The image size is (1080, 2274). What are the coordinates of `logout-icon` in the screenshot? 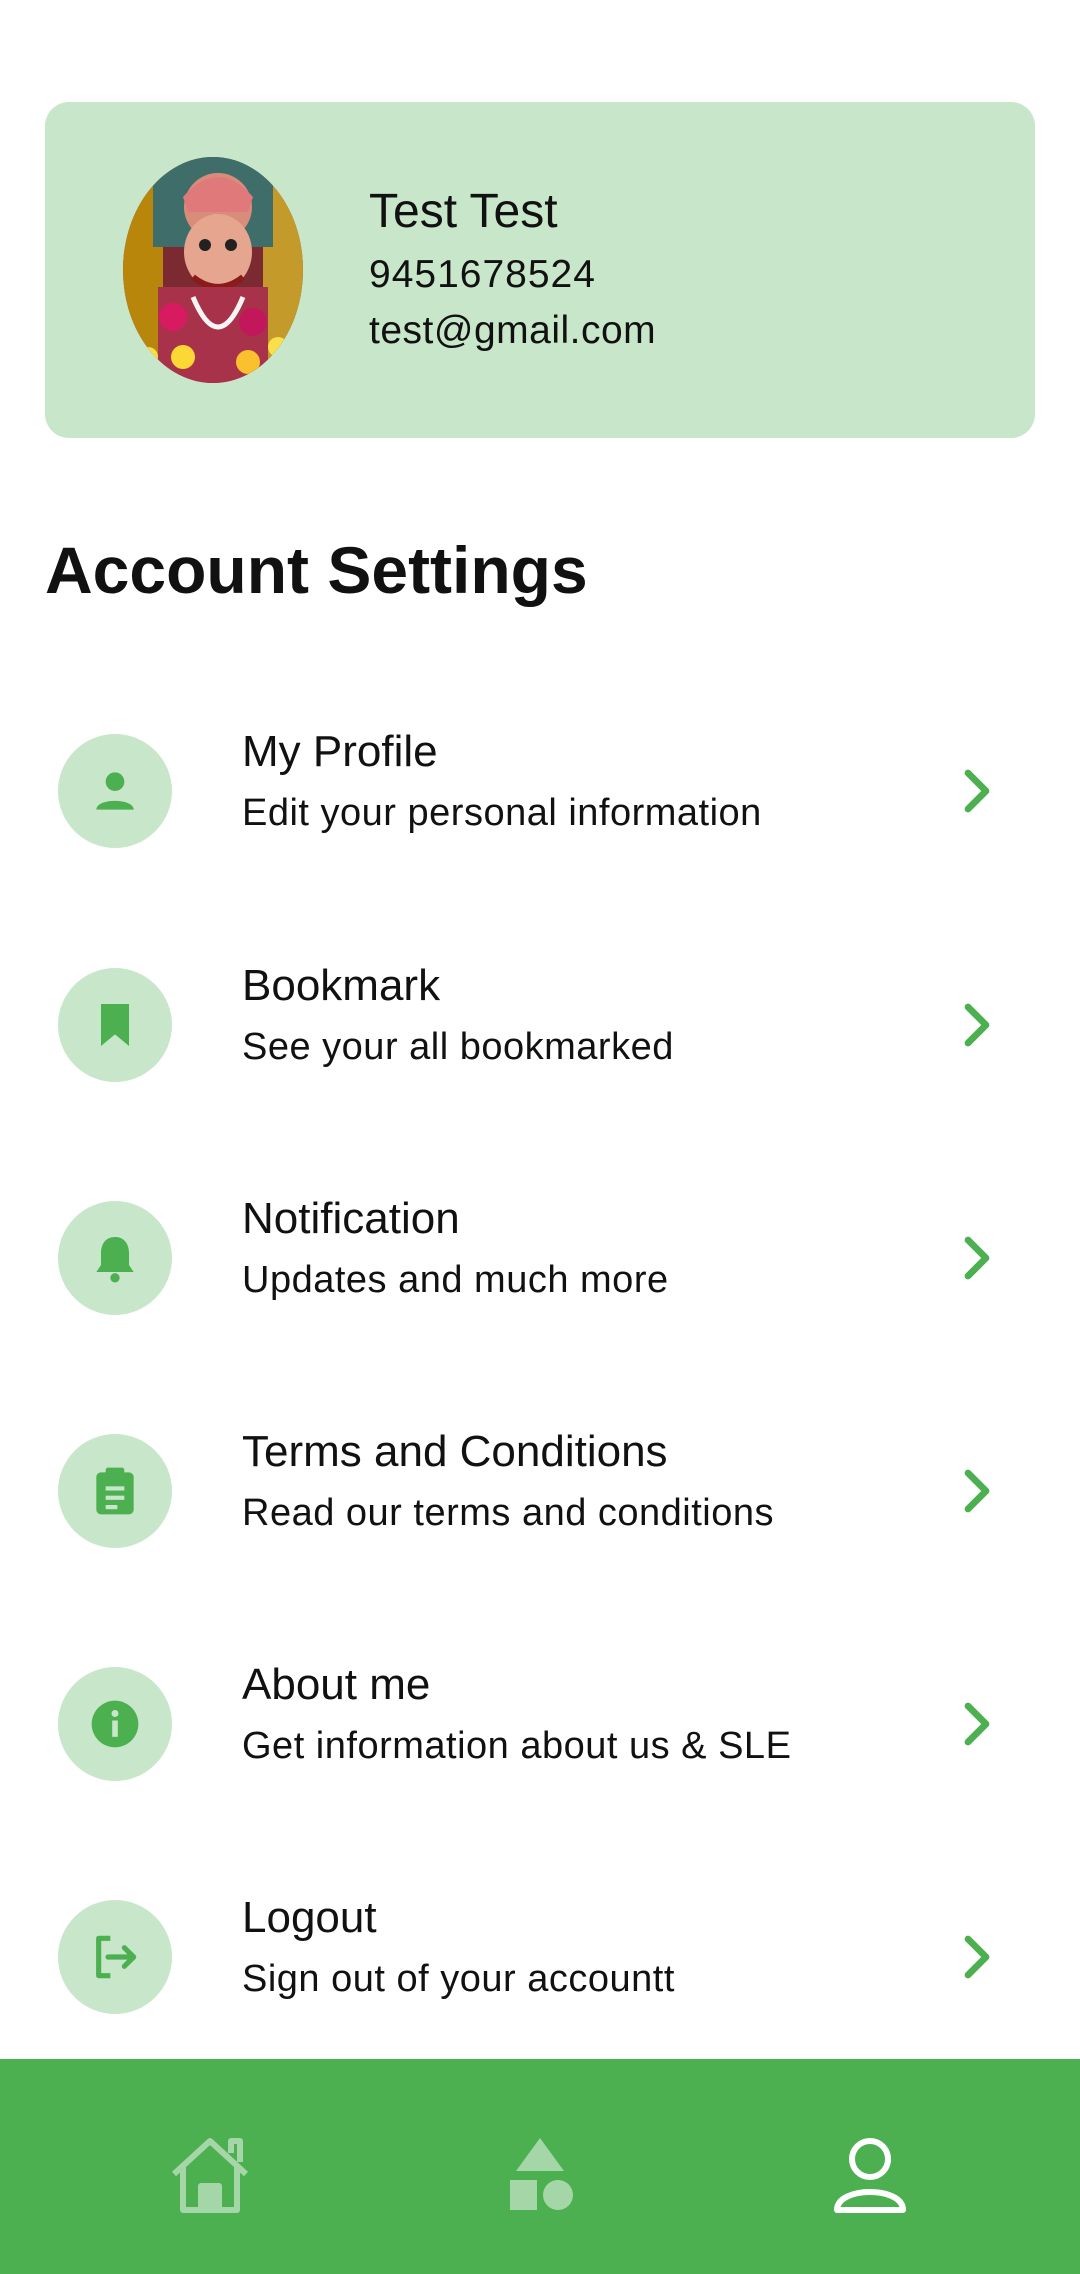 It's located at (115, 1957).